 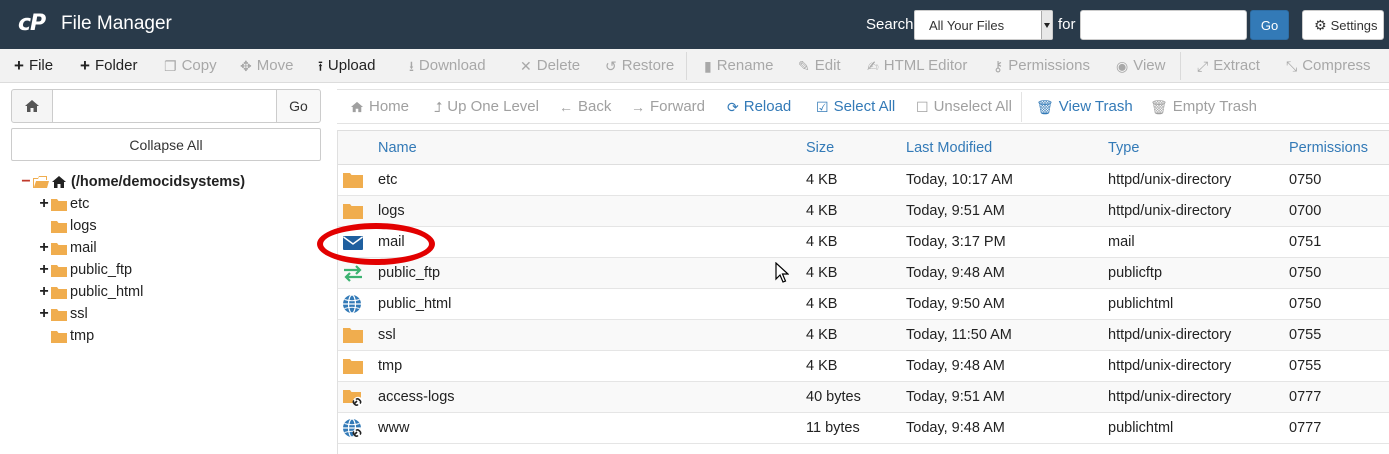 What do you see at coordinates (1328, 148) in the screenshot?
I see `column-header-permissions: Permissions` at bounding box center [1328, 148].